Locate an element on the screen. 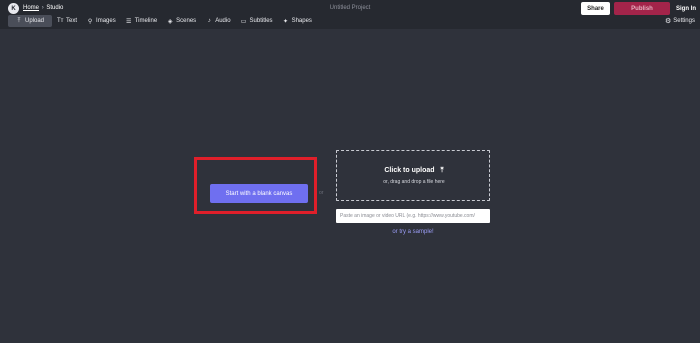  gear-icon: ⚙ is located at coordinates (668, 21).